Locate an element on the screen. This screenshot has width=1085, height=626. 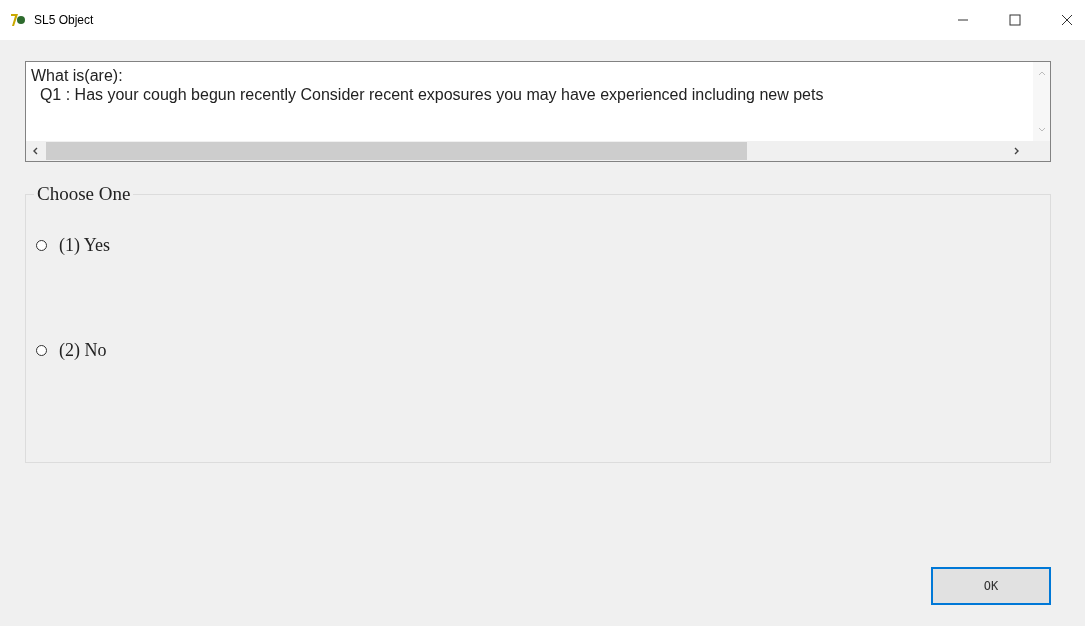
window-title: SL5 Object is located at coordinates (64, 20).